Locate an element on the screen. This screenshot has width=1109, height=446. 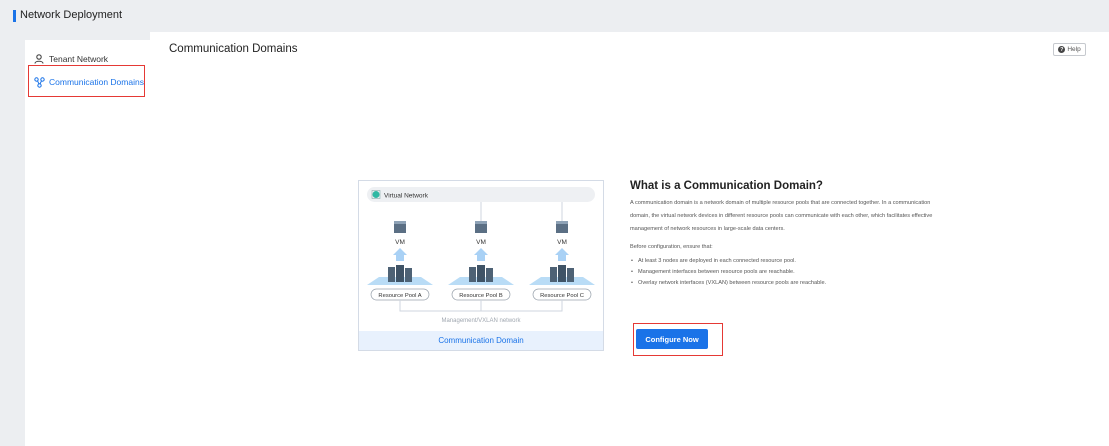
resource-pool-label: Resource Pool C is located at coordinates (562, 296).